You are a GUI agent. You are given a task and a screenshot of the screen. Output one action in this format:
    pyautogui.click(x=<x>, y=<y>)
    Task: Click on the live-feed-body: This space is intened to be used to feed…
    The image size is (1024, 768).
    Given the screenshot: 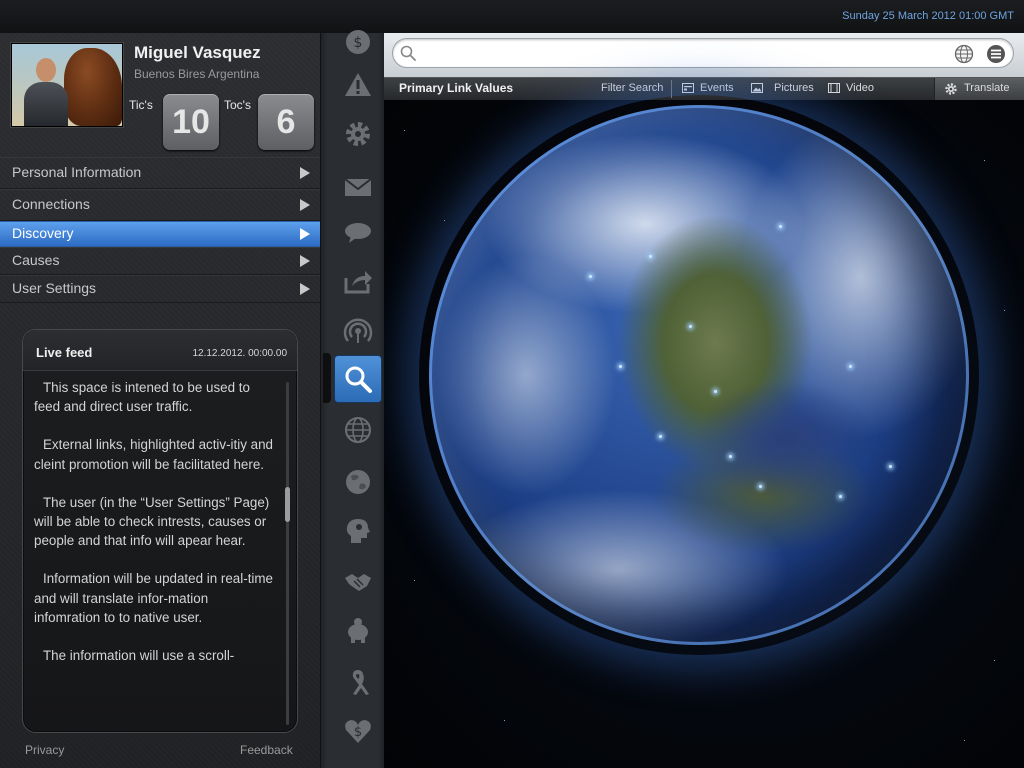 What is the action you would take?
    pyautogui.click(x=154, y=531)
    